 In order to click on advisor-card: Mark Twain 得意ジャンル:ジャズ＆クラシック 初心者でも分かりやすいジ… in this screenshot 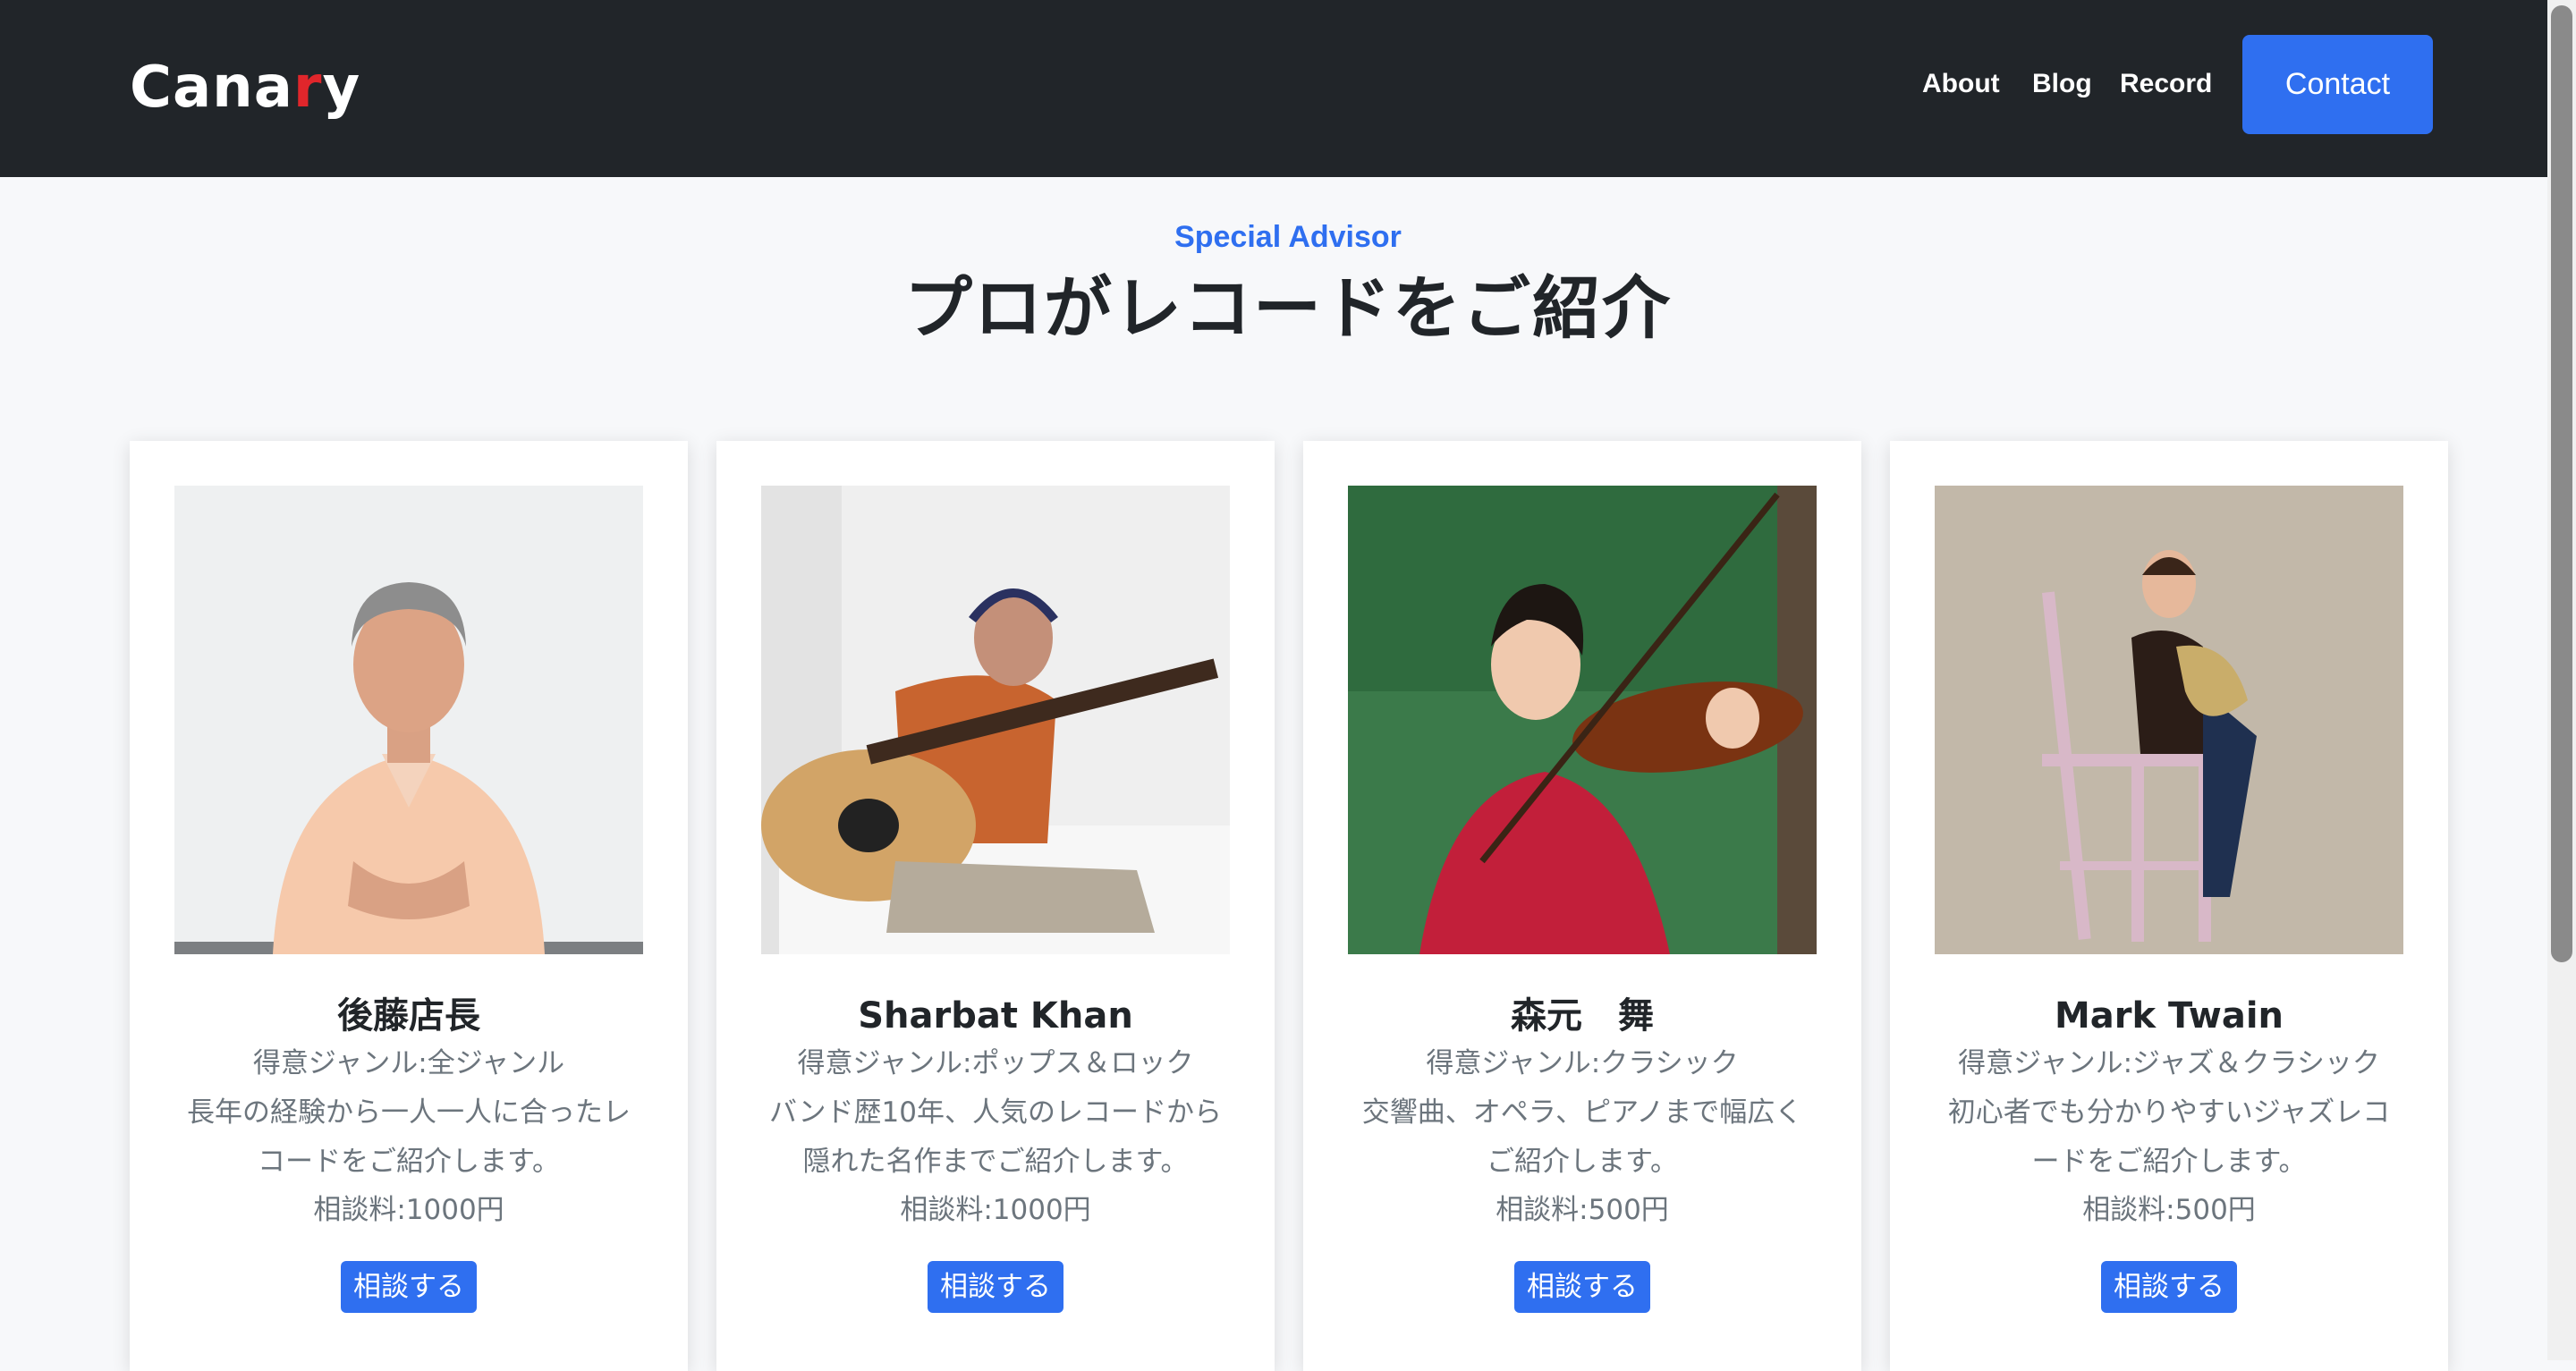, I will do `click(2169, 906)`.